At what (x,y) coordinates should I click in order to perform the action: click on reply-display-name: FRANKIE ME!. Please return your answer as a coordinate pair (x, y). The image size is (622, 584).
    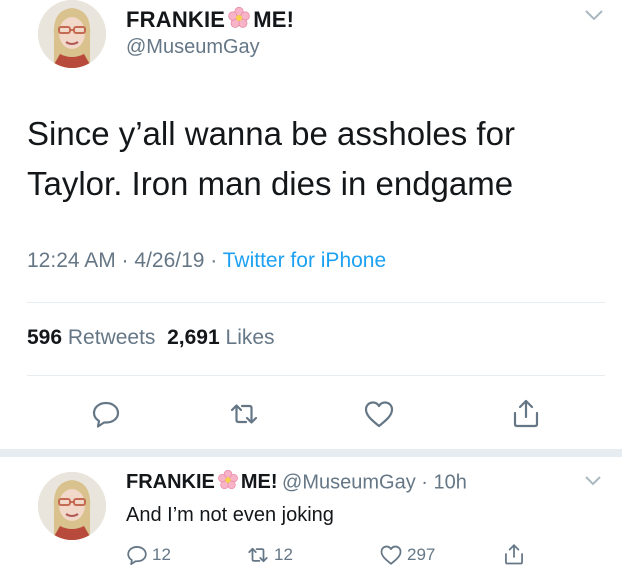
    Looking at the image, I should click on (202, 481).